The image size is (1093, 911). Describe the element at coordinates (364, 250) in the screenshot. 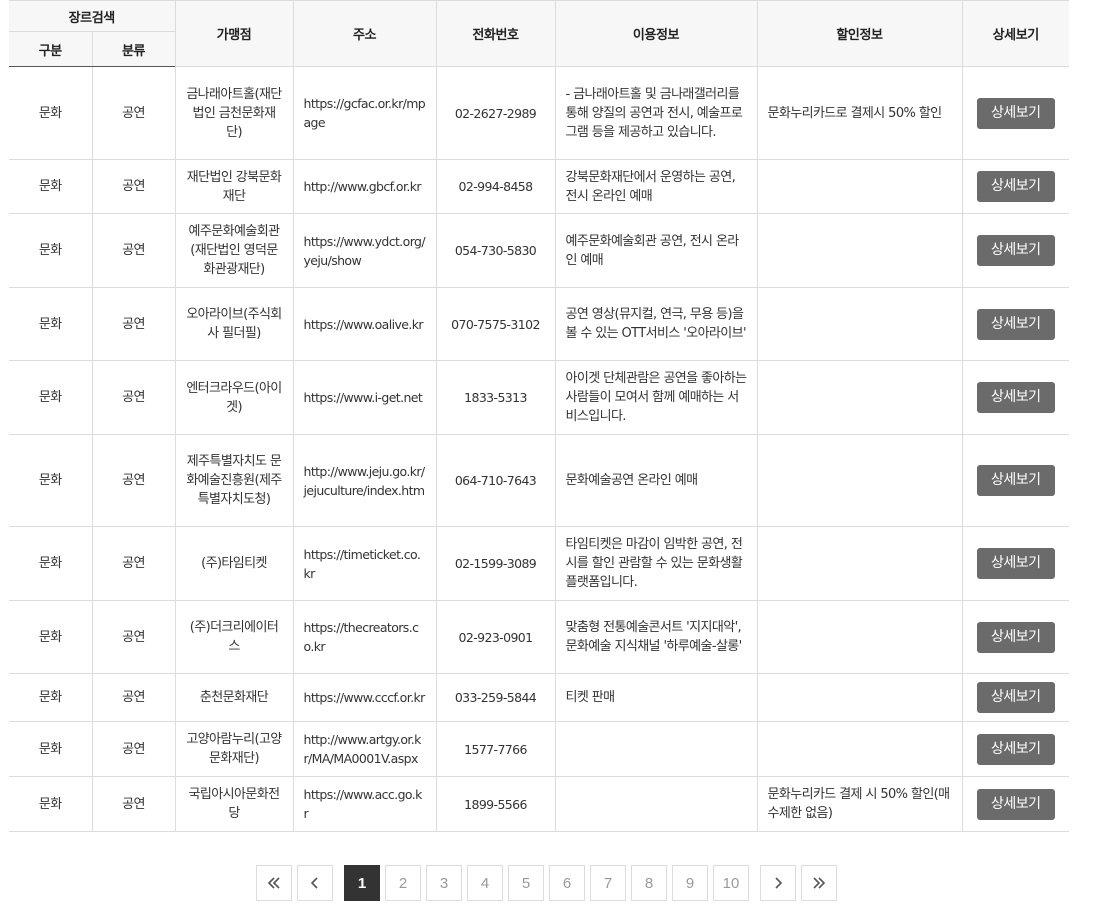

I see `address-cell: https://www.ydct.org/yeju/show` at that location.